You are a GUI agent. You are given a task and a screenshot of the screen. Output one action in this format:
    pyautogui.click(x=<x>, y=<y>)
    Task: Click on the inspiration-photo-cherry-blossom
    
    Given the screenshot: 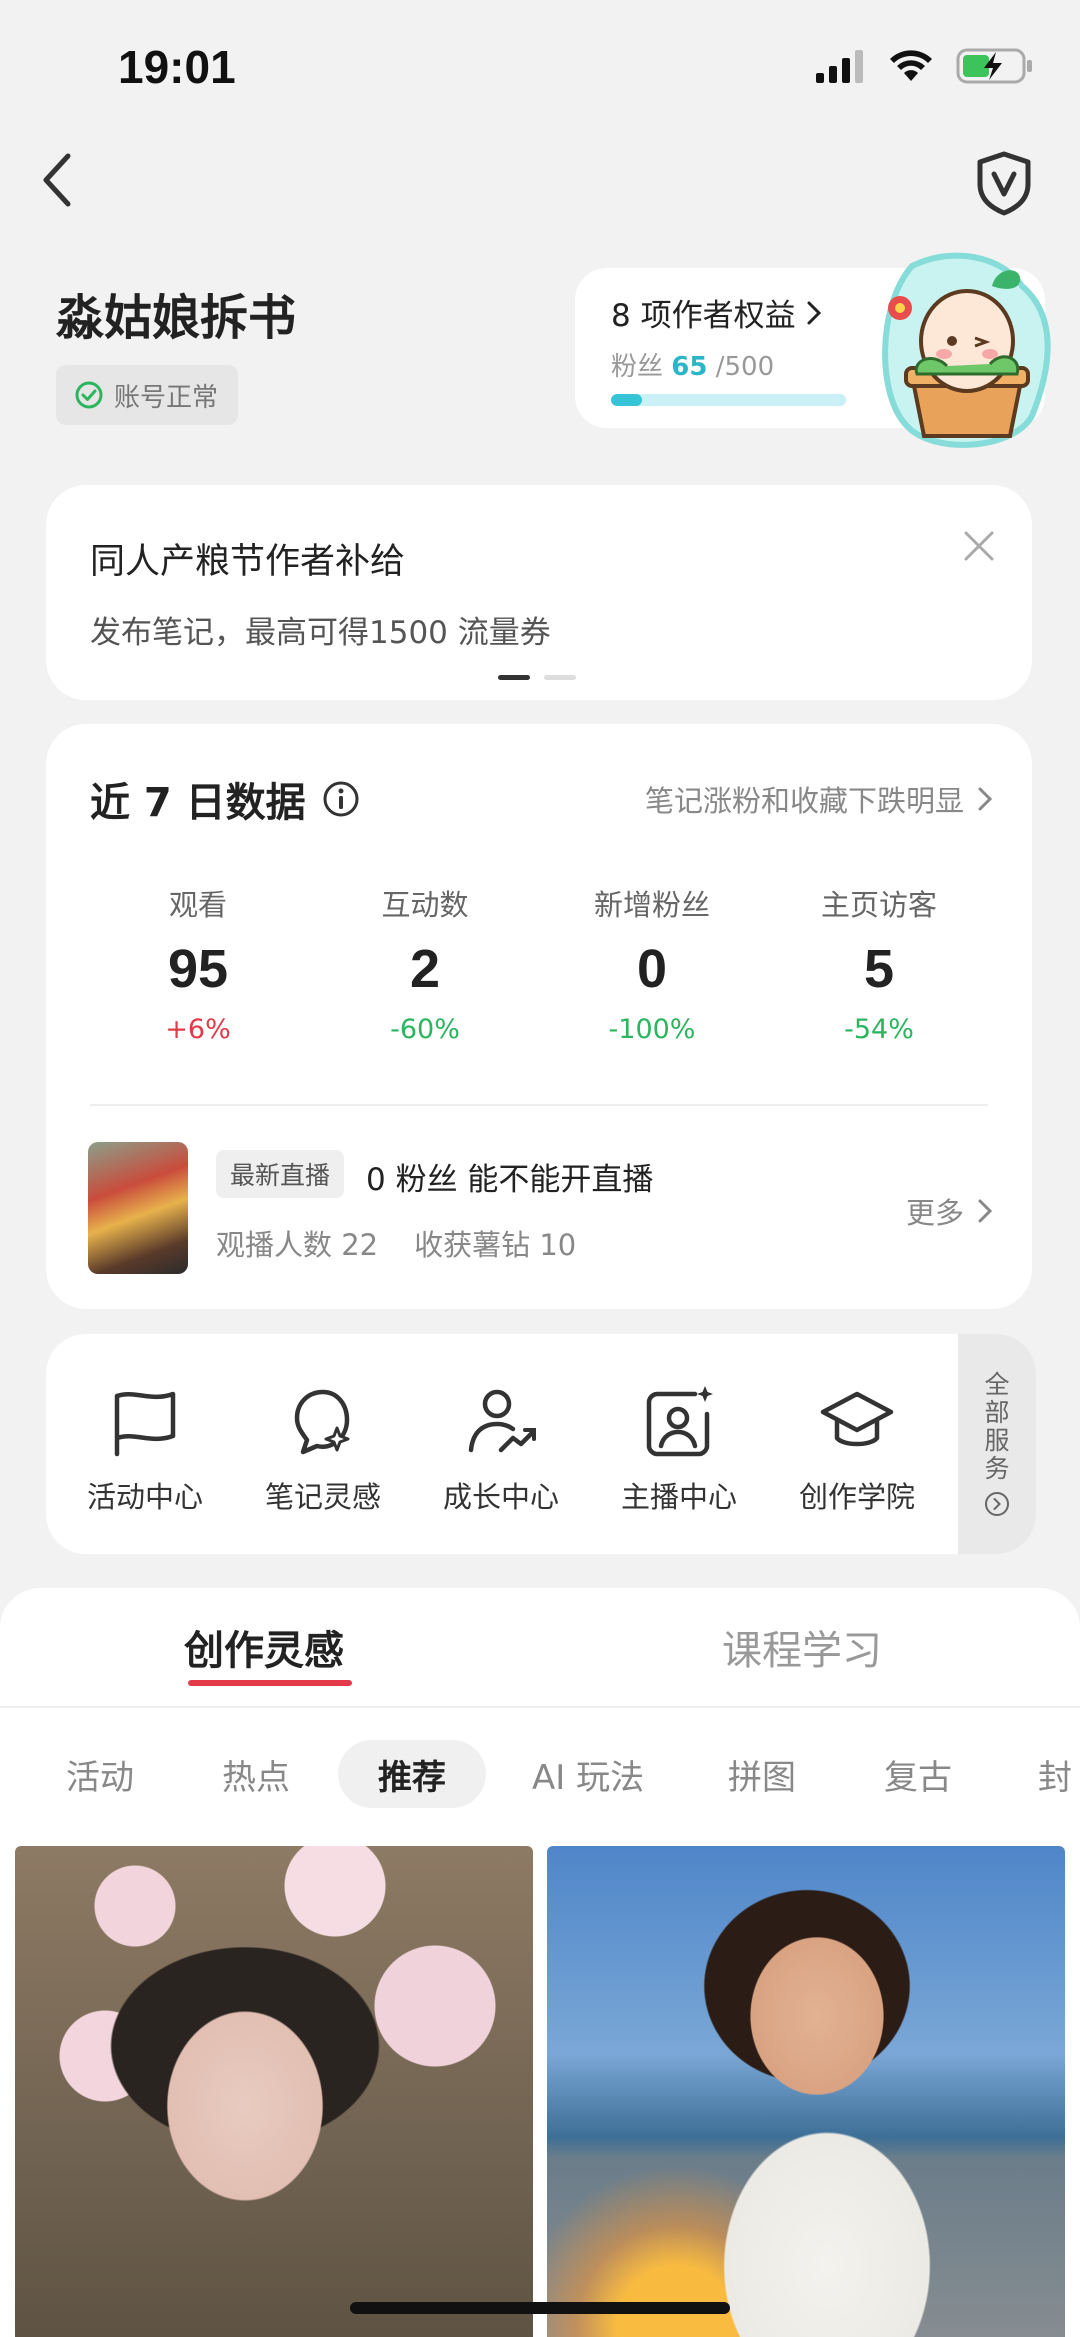 What is the action you would take?
    pyautogui.click(x=274, y=2091)
    